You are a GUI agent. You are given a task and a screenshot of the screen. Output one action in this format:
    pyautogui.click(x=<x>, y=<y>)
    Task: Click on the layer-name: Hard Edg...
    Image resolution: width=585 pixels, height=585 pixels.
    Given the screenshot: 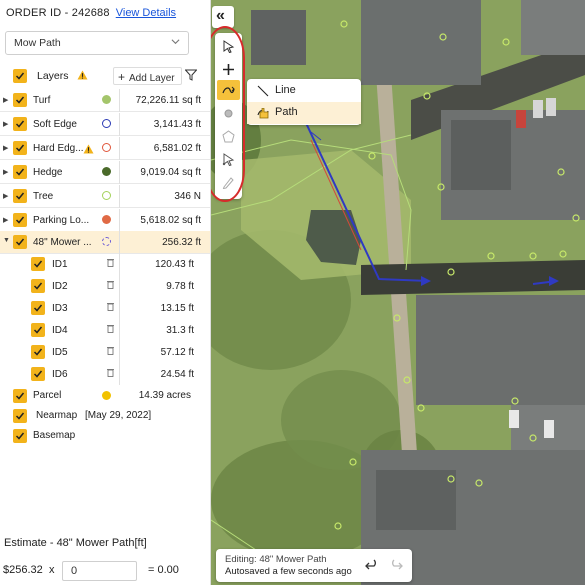 What is the action you would take?
    pyautogui.click(x=58, y=148)
    